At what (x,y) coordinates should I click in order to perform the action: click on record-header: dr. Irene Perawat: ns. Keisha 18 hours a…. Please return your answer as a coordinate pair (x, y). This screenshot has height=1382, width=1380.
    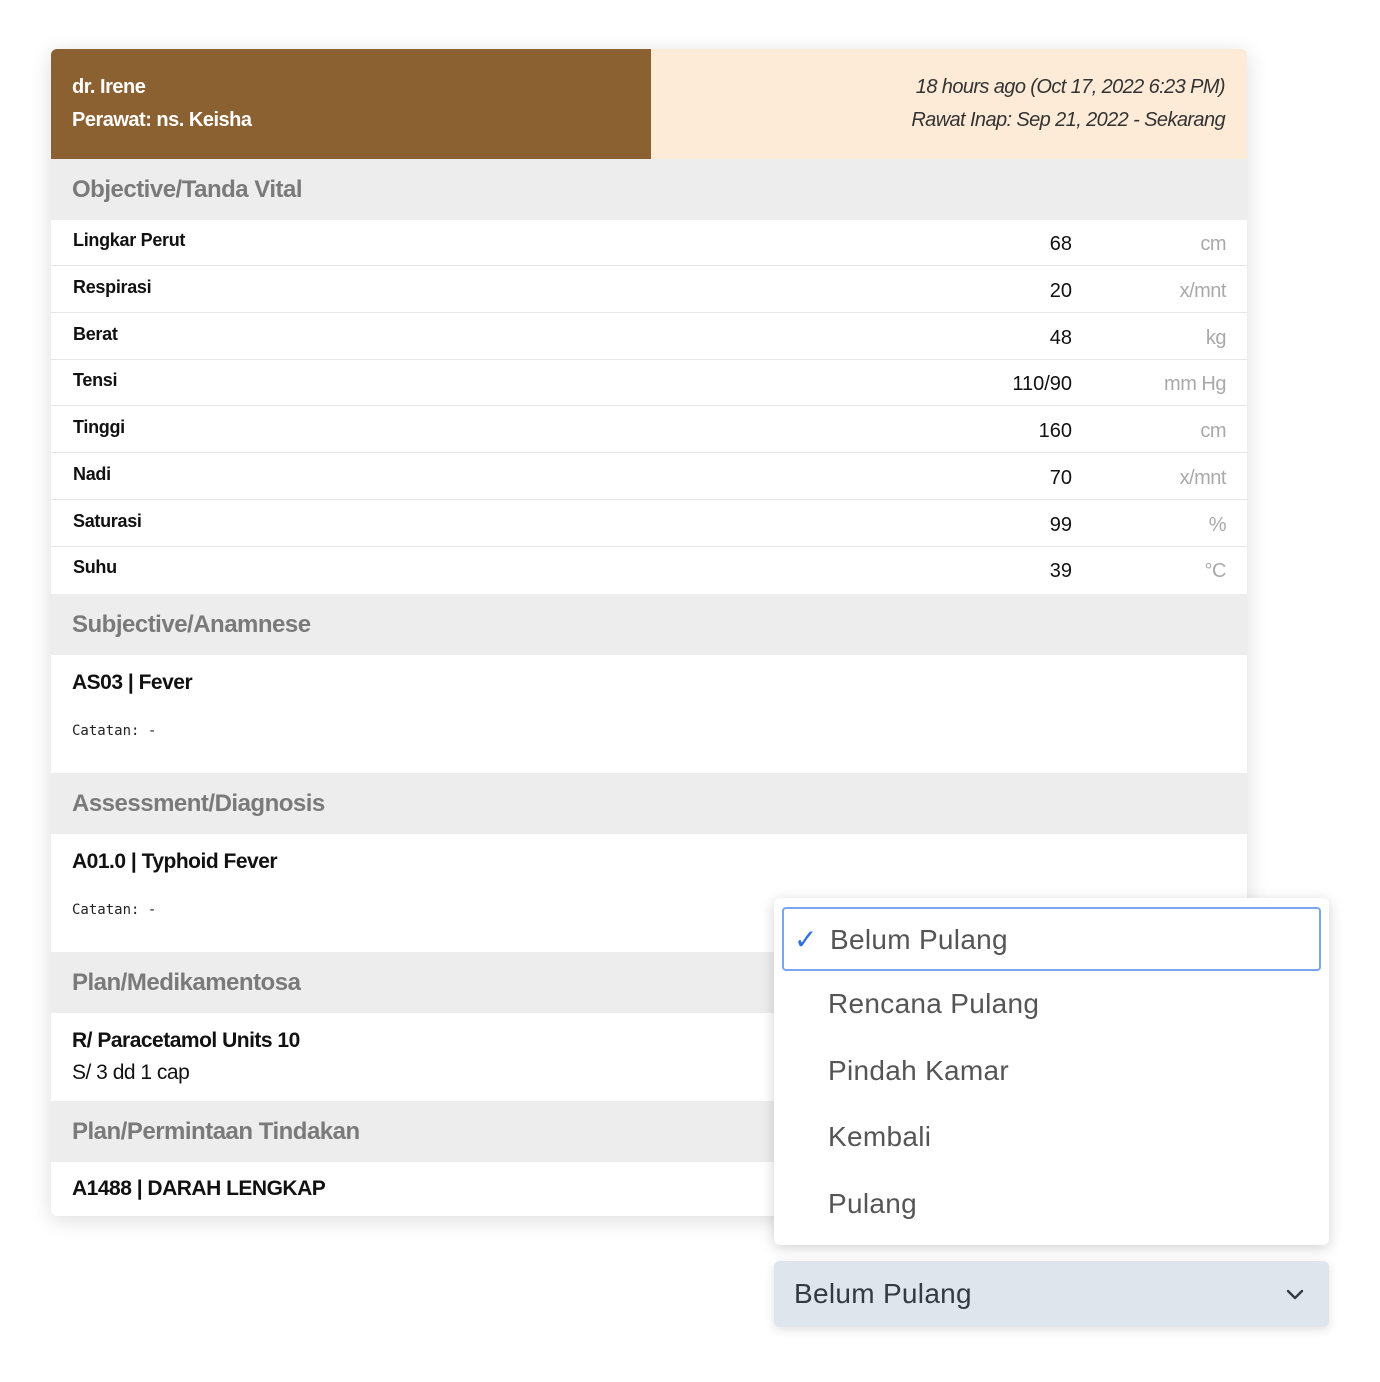
    Looking at the image, I should click on (649, 104).